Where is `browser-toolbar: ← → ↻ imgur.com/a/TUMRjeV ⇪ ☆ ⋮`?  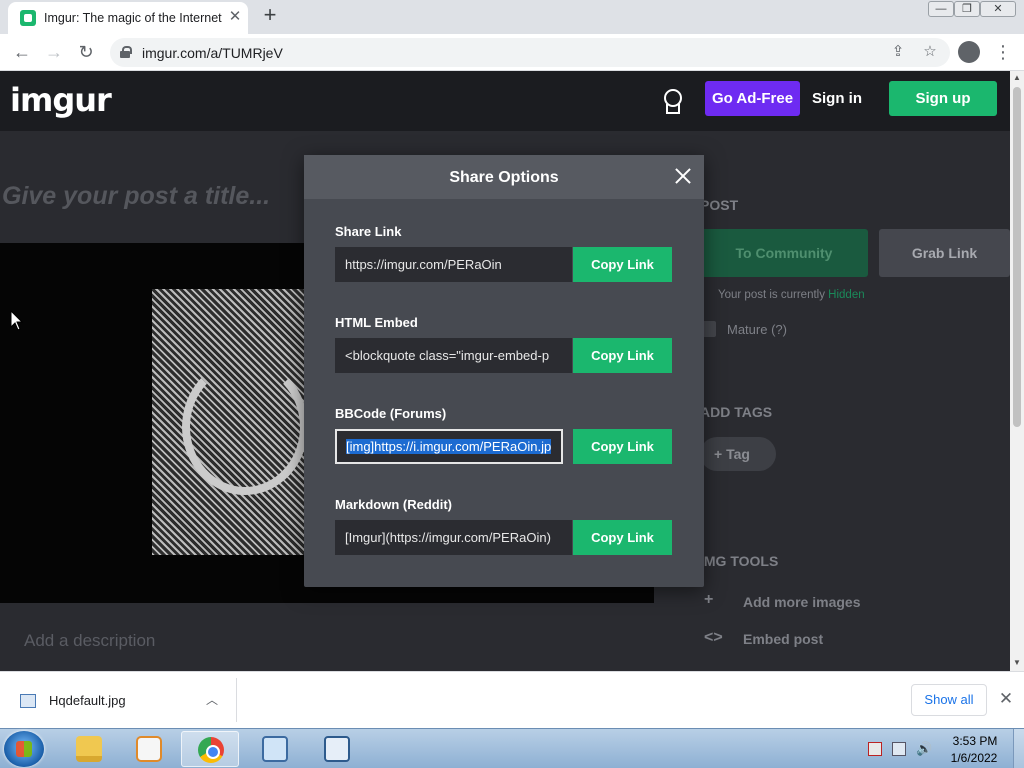 browser-toolbar: ← → ↻ imgur.com/a/TUMRjeV ⇪ ☆ ⋮ is located at coordinates (512, 52).